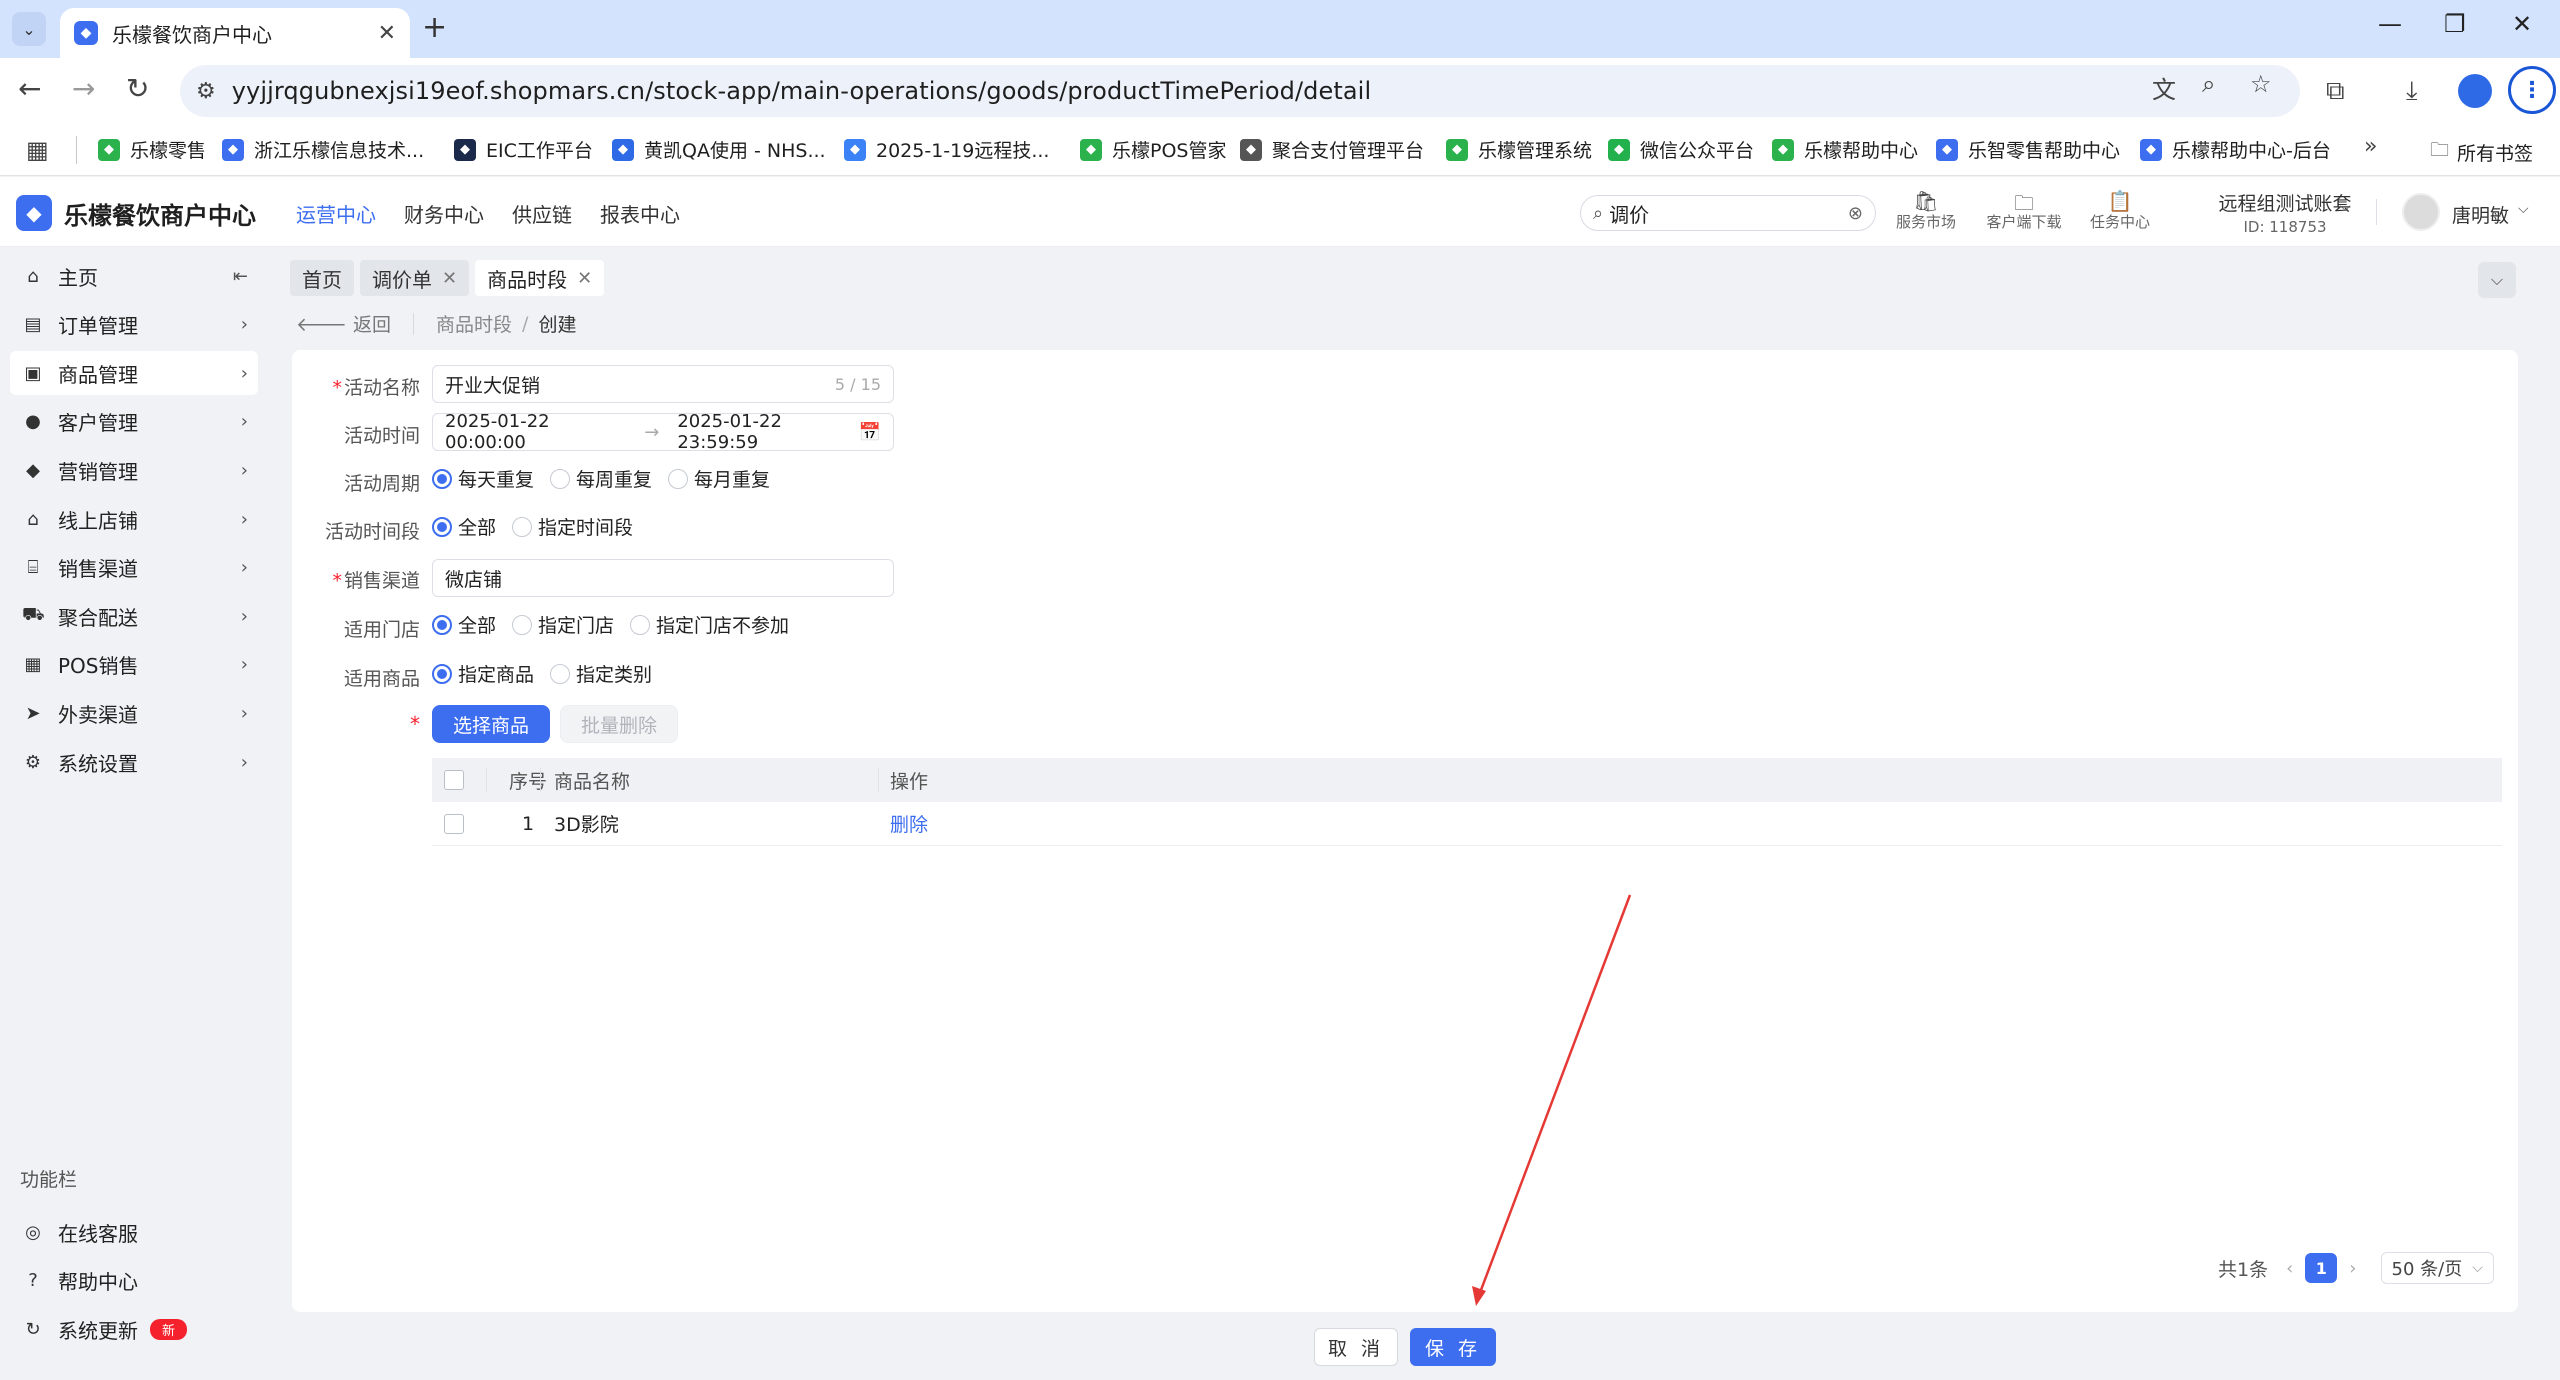  I want to click on header-search-input: ⌕ 调价 ⊗, so click(1728, 213).